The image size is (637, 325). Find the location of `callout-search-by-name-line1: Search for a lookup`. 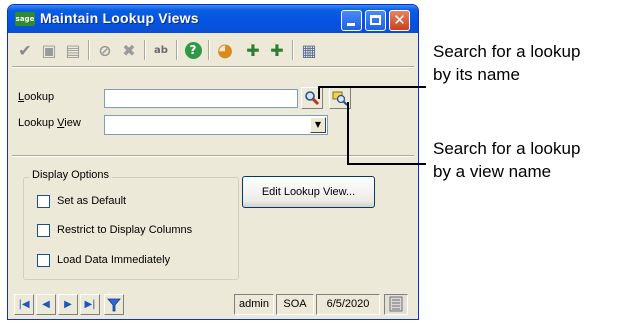

callout-search-by-name-line1: Search for a lookup is located at coordinates (507, 51).